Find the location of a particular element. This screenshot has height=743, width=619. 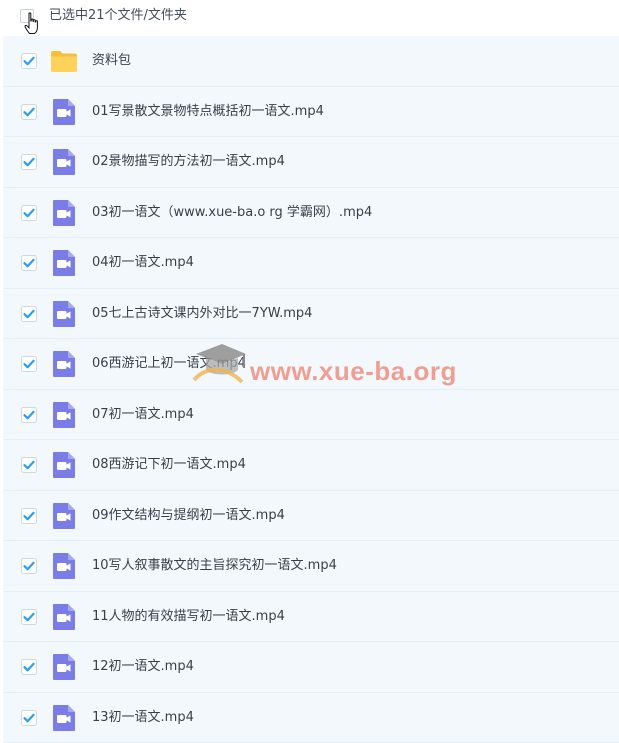

file-row: 08西游记下初一语文.mp4 is located at coordinates (311, 465).